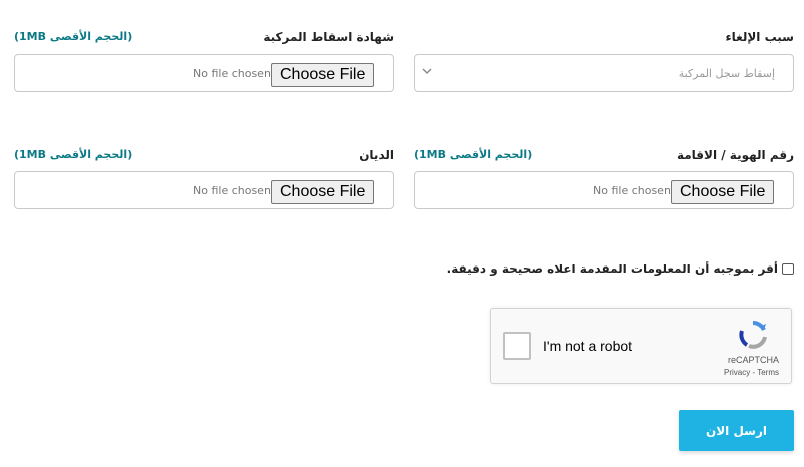  What do you see at coordinates (726, 73) in the screenshot?
I see `cancel-reason-value: إسقاط سجل المركبة` at bounding box center [726, 73].